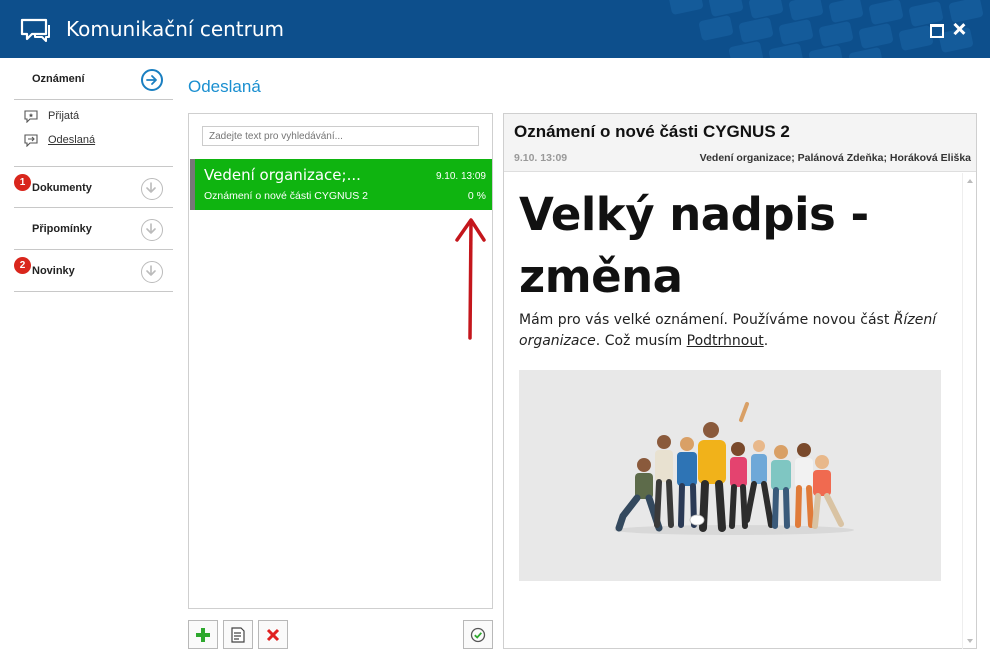 The height and width of the screenshot is (658, 990). I want to click on body-text: . Což musím, so click(641, 341).